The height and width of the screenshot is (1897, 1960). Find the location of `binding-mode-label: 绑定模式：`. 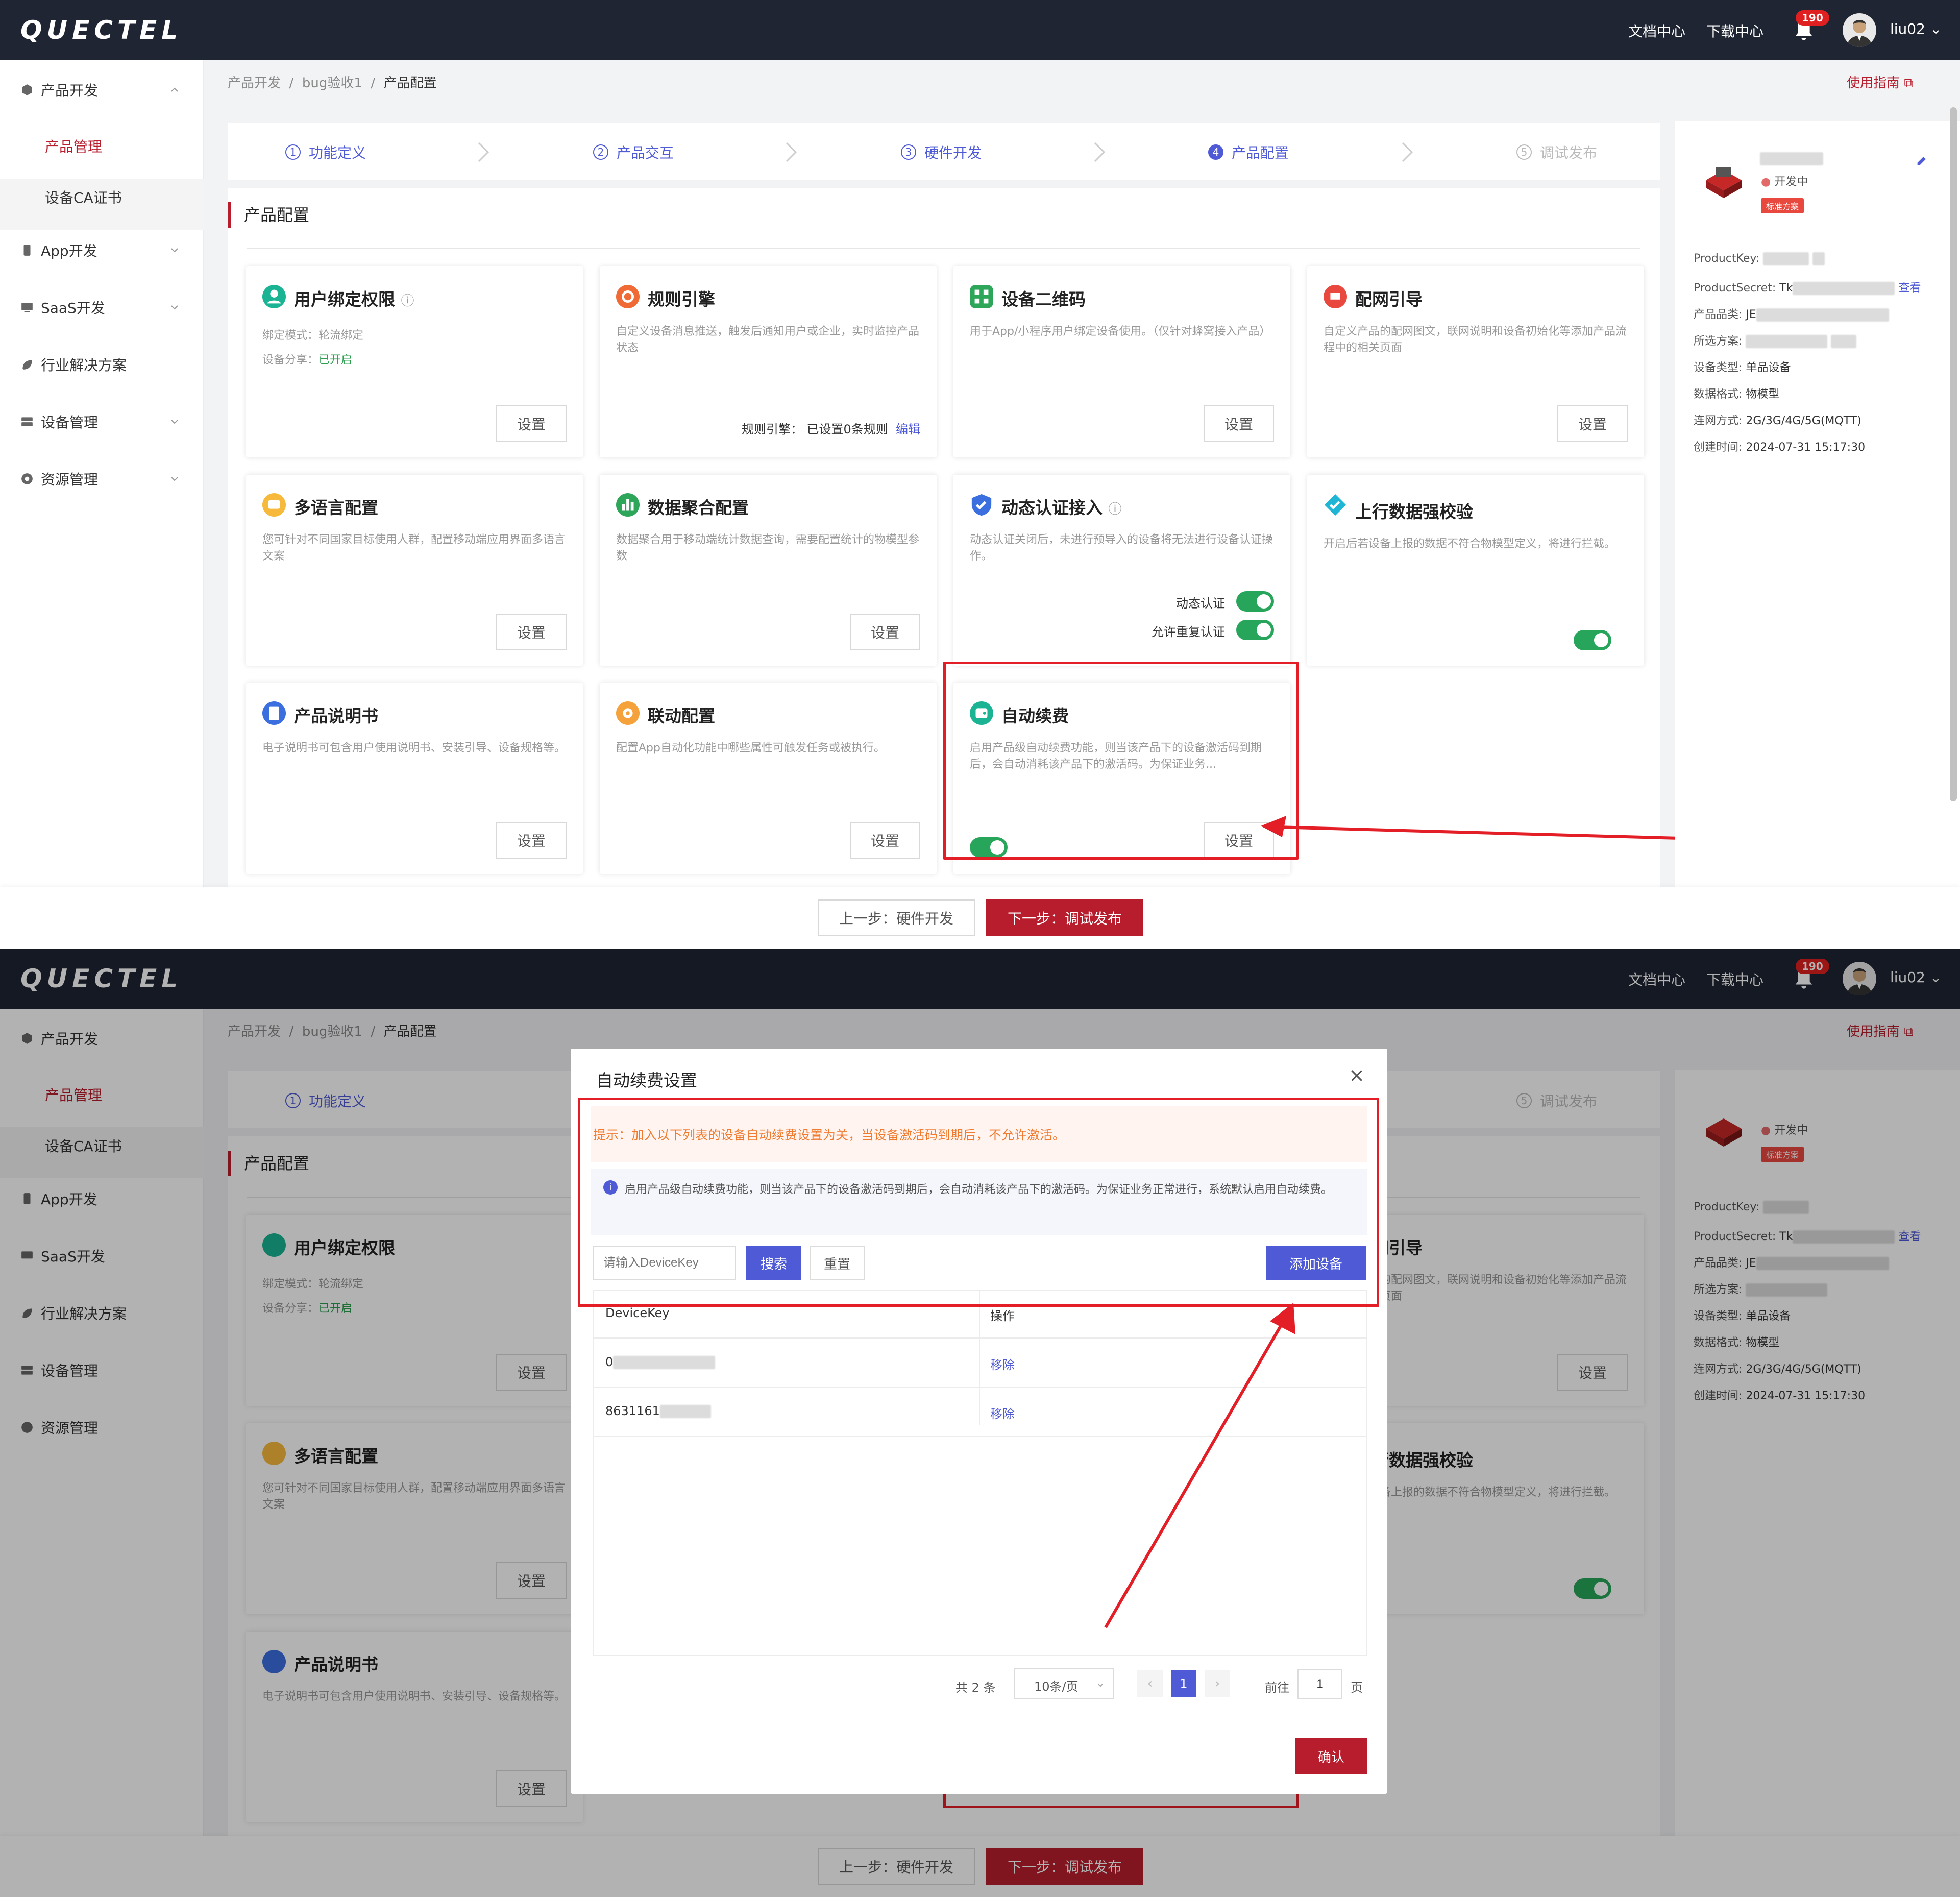

binding-mode-label: 绑定模式： is located at coordinates (290, 335).